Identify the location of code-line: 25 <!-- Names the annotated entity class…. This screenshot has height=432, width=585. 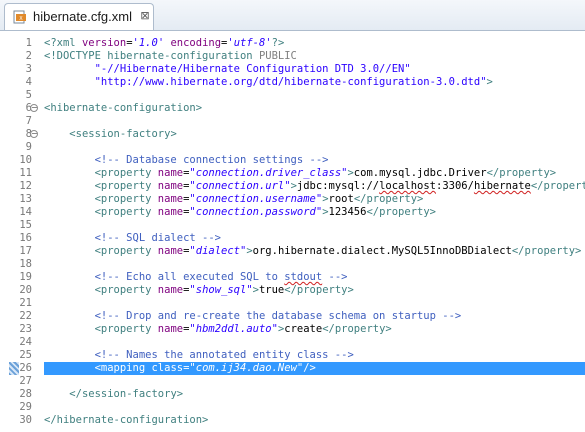
(292, 355).